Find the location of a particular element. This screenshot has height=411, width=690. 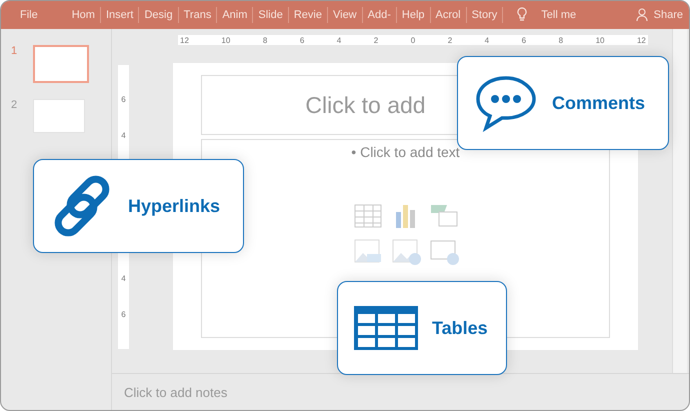

ribbon-tab: Slide is located at coordinates (271, 15).